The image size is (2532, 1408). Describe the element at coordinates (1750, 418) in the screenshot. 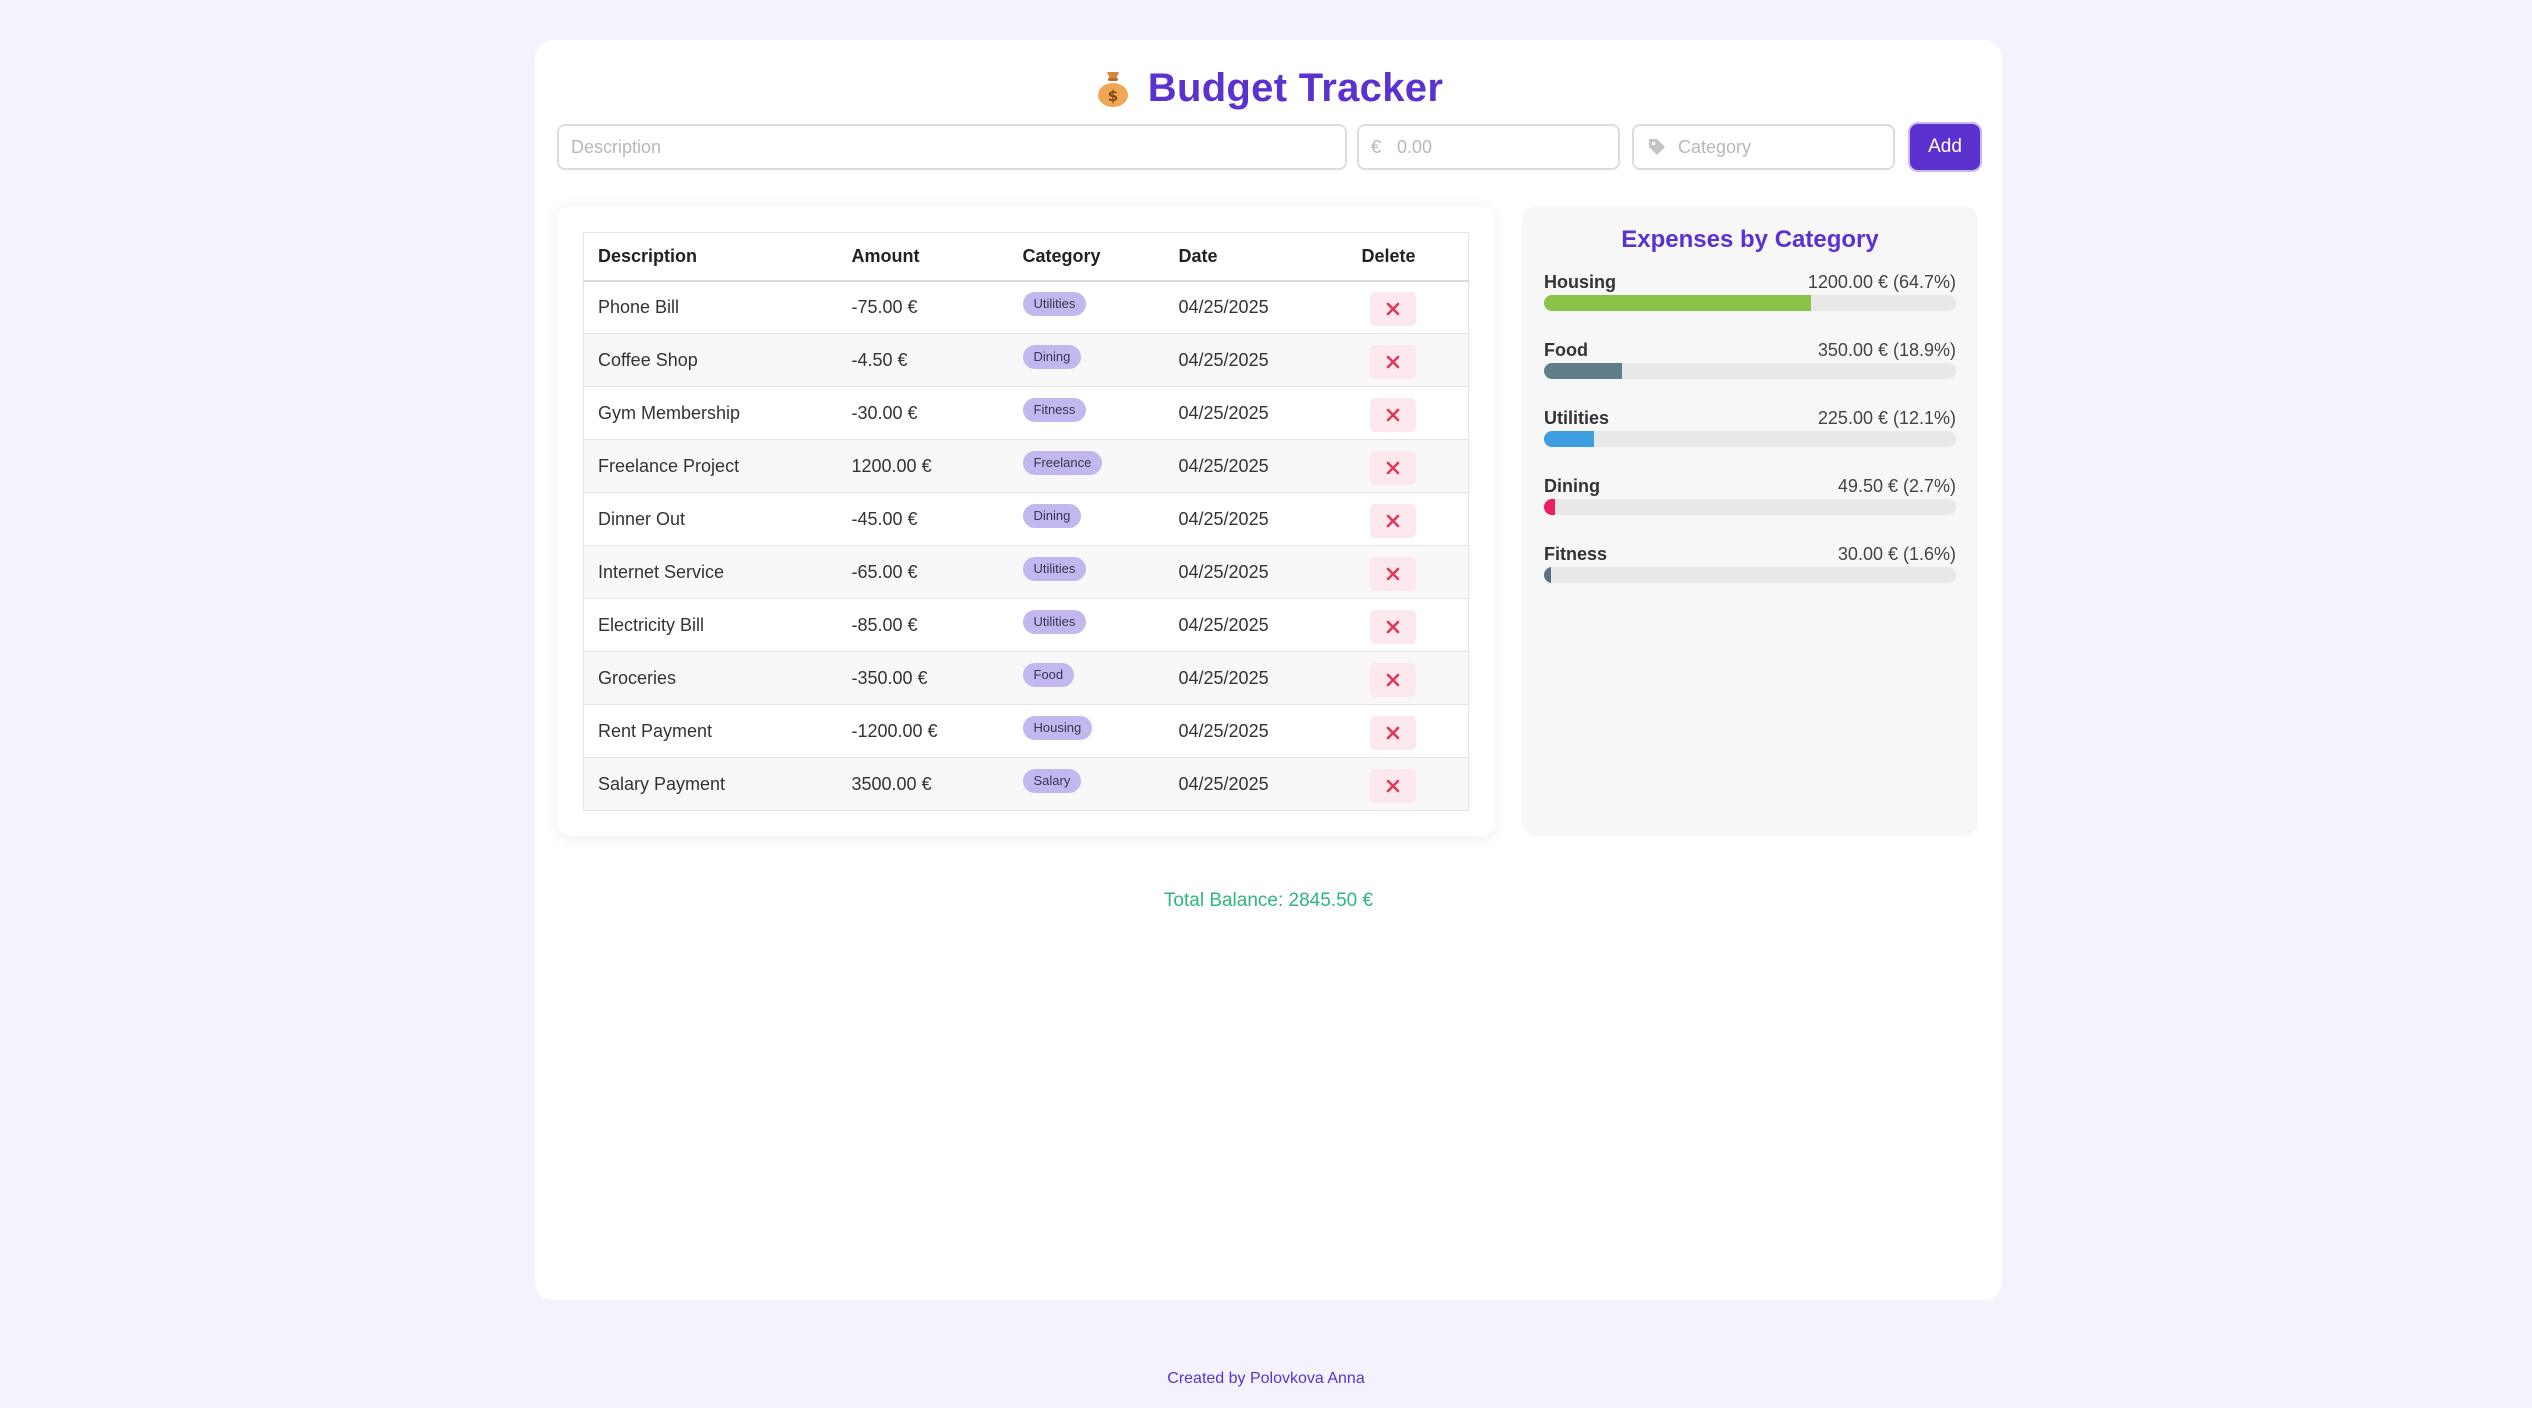

I see `category-head: Utilities 225.00 € (12.1%)` at that location.